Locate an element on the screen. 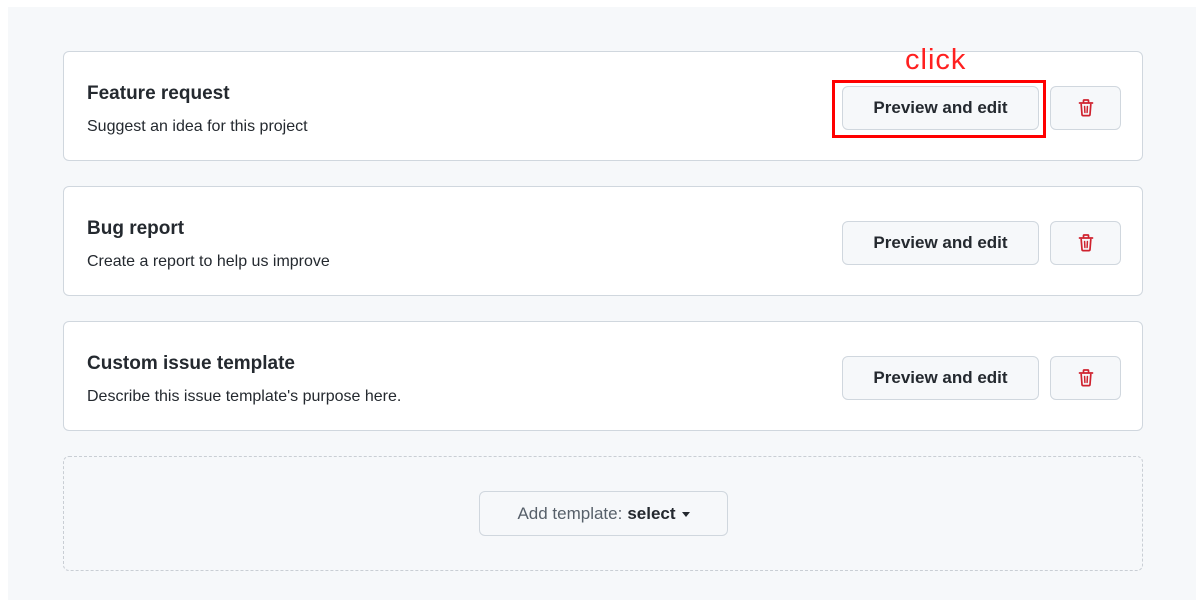 This screenshot has width=1196, height=600. template-description: Suggest an idea for this project is located at coordinates (197, 126).